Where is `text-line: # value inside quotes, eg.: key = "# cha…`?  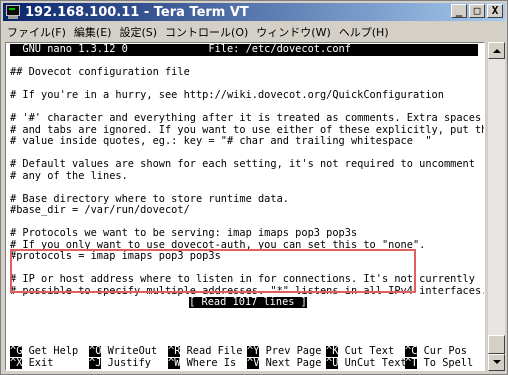
text-line: # value inside quotes, eg.: key = "# cha… is located at coordinates (221, 141).